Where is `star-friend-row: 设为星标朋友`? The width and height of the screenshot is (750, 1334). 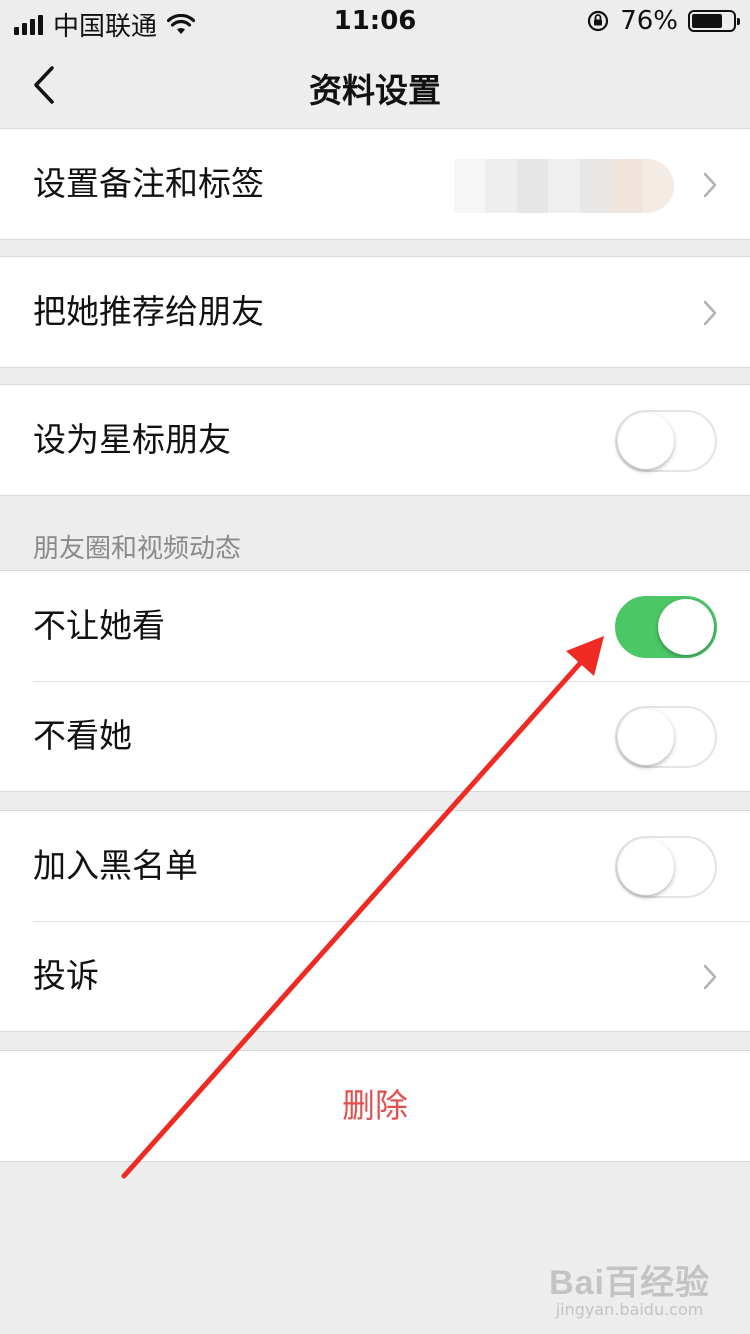
star-friend-row: 设为星标朋友 is located at coordinates (375, 440).